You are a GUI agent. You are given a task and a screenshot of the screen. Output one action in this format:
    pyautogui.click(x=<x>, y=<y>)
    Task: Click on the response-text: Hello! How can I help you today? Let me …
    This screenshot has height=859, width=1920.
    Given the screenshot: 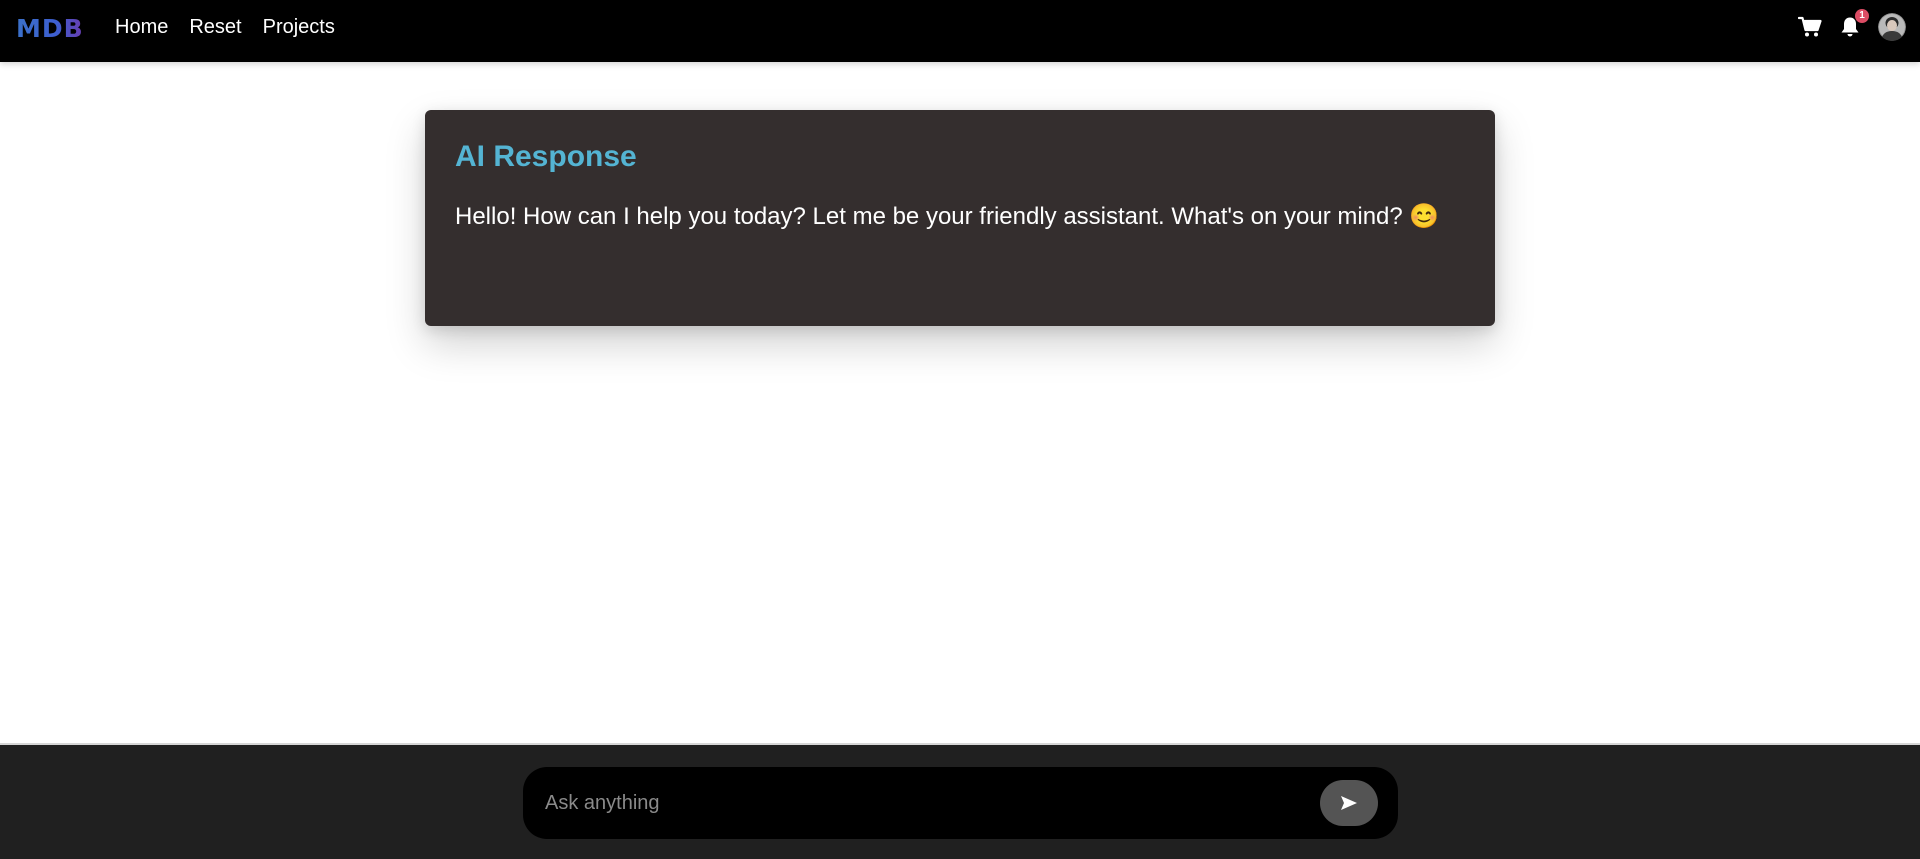 What is the action you would take?
    pyautogui.click(x=947, y=216)
    